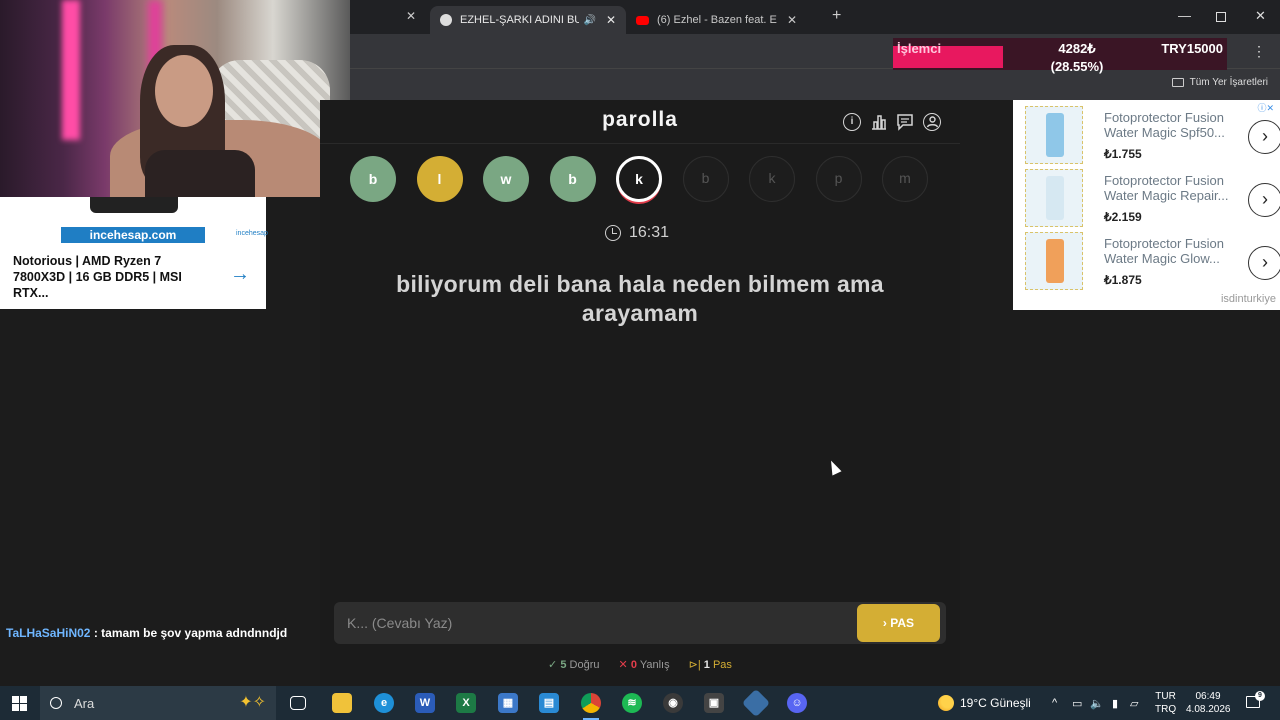  Describe the element at coordinates (623, 665) in the screenshot. I see `cross-icon: ✕` at that location.